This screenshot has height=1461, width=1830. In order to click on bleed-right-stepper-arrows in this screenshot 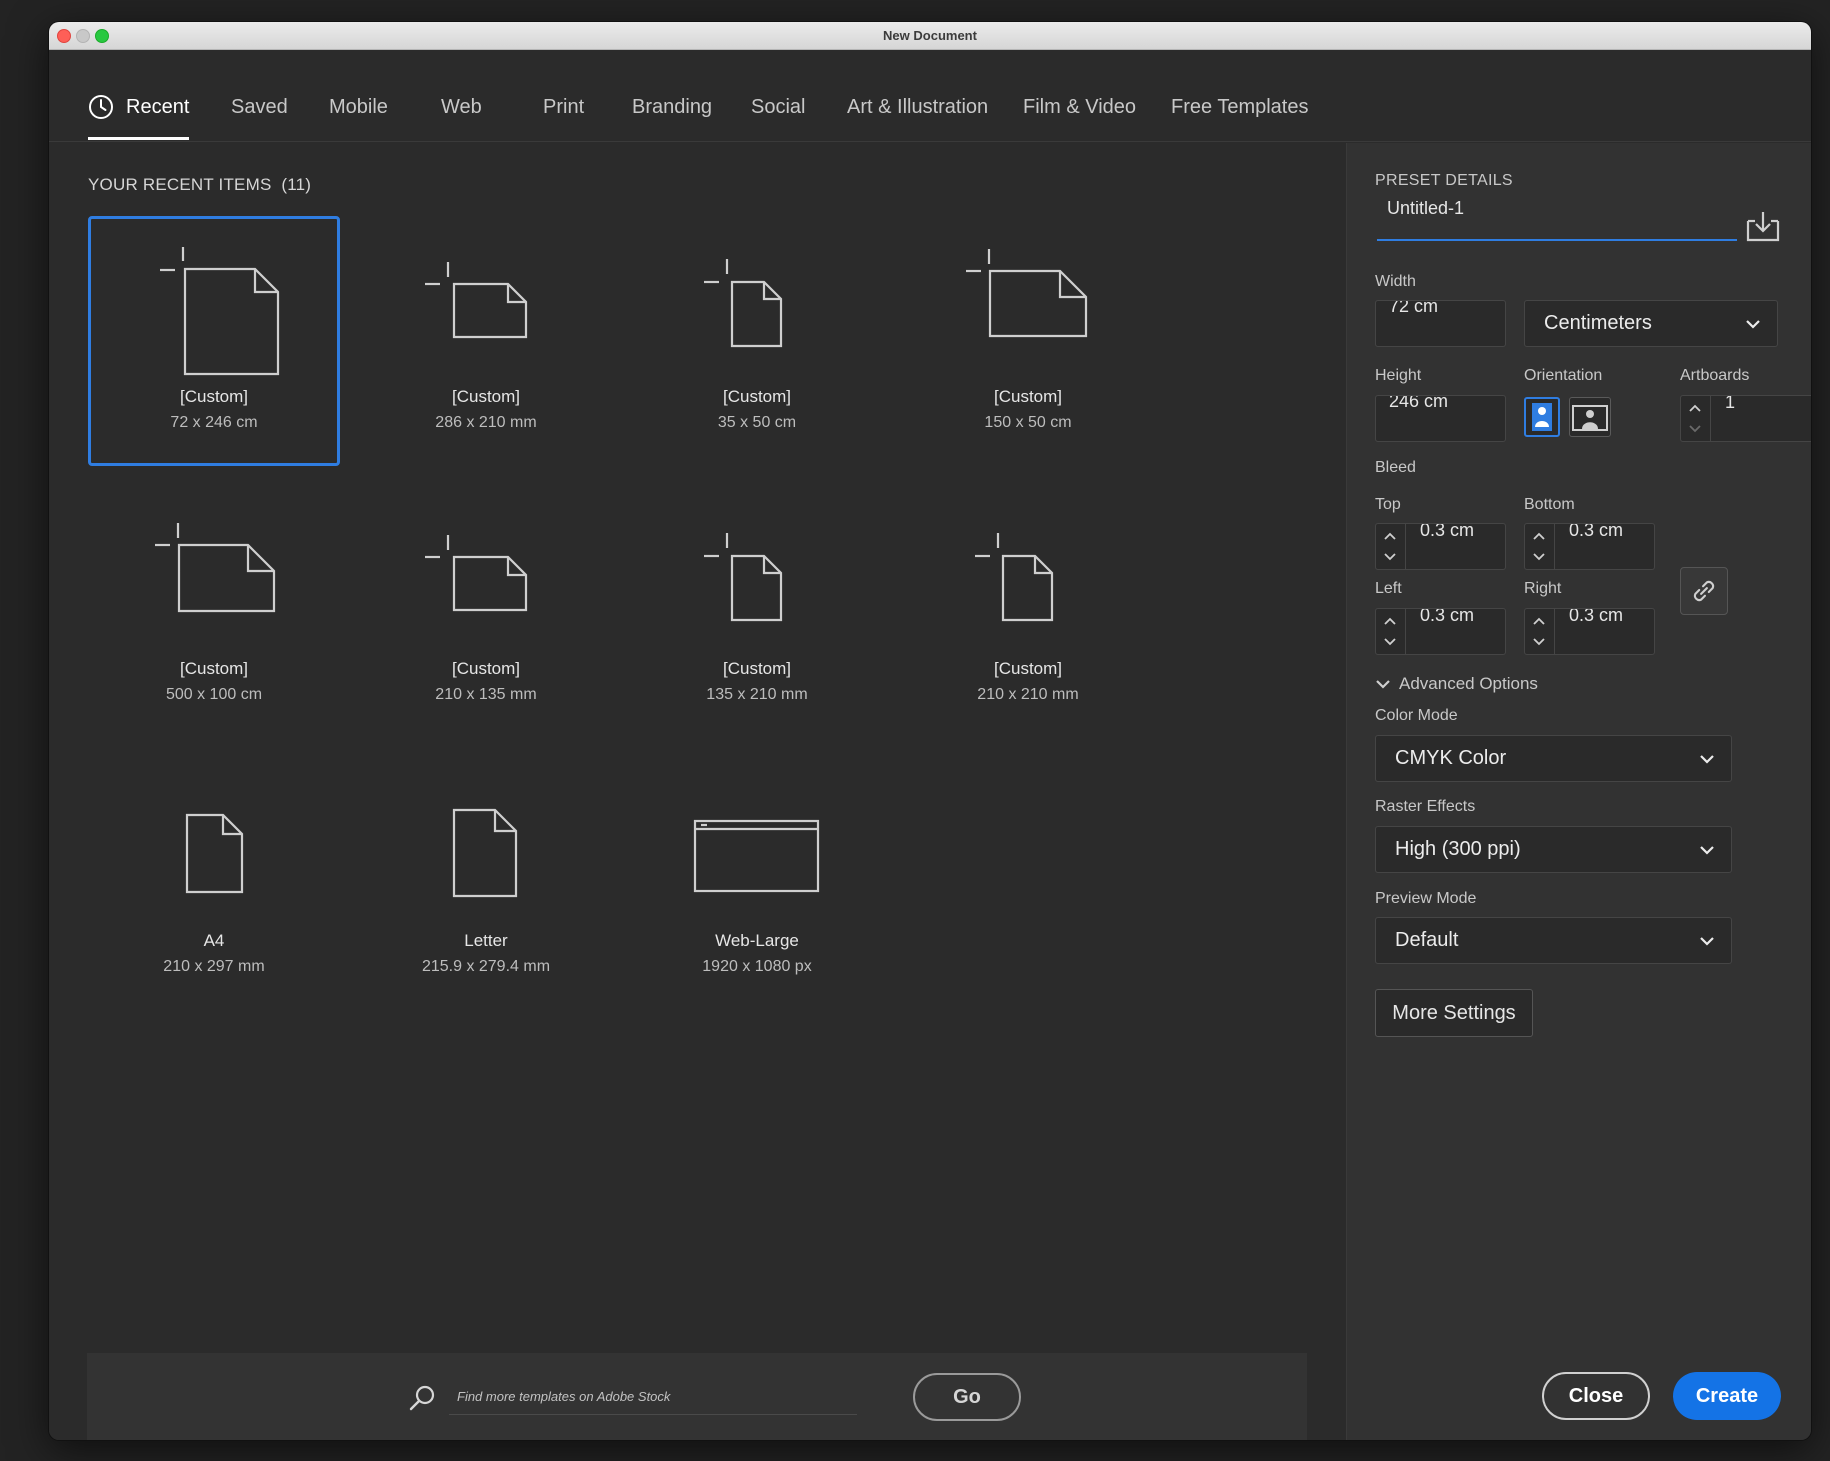, I will do `click(1540, 631)`.